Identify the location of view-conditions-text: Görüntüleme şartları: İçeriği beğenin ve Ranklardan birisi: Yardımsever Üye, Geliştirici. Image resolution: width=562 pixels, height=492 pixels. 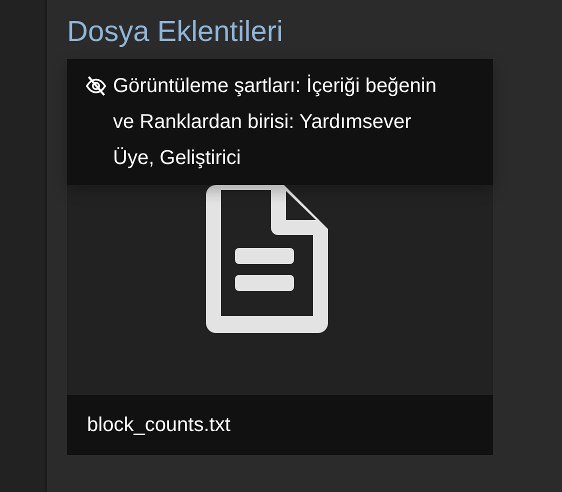
(275, 122).